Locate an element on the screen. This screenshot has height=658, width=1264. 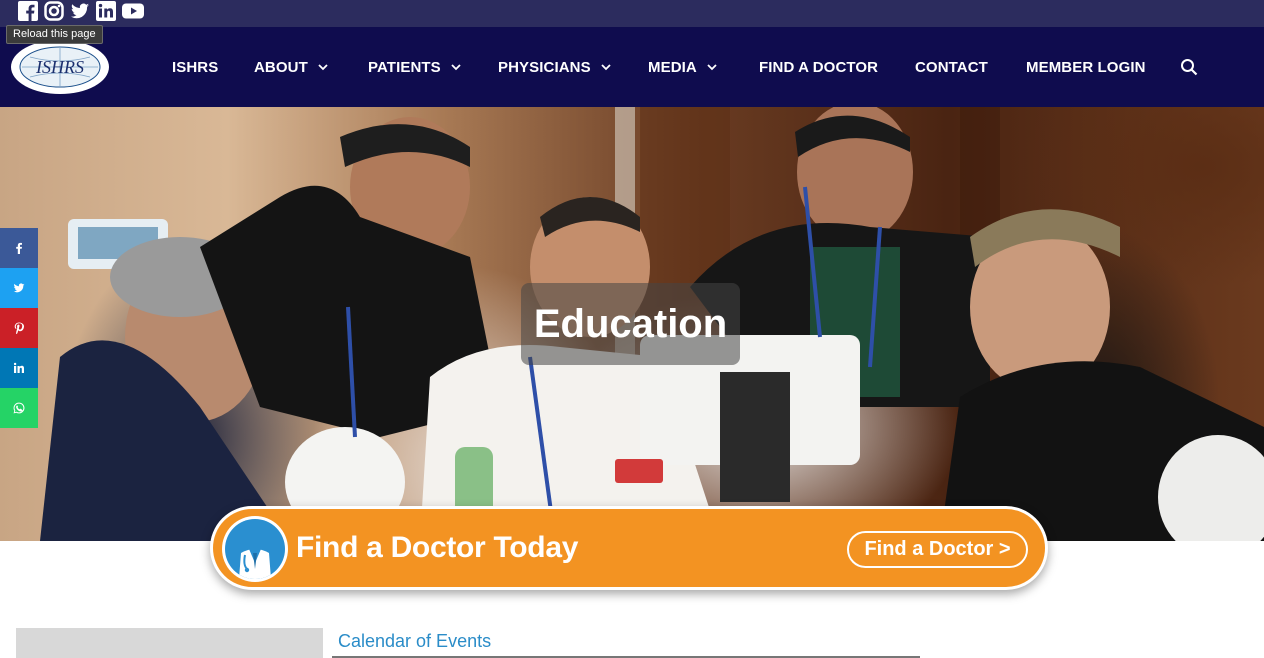
hero-title-box: Education is located at coordinates (630, 324).